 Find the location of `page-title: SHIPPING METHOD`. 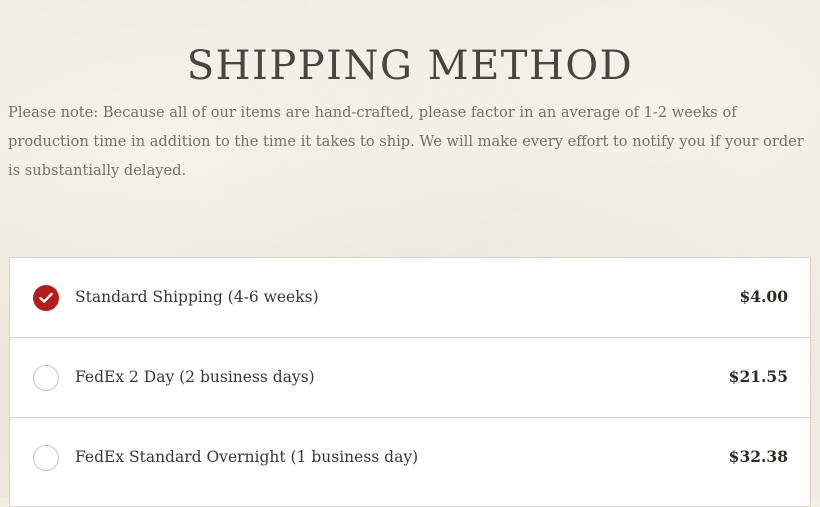

page-title: SHIPPING METHOD is located at coordinates (410, 66).